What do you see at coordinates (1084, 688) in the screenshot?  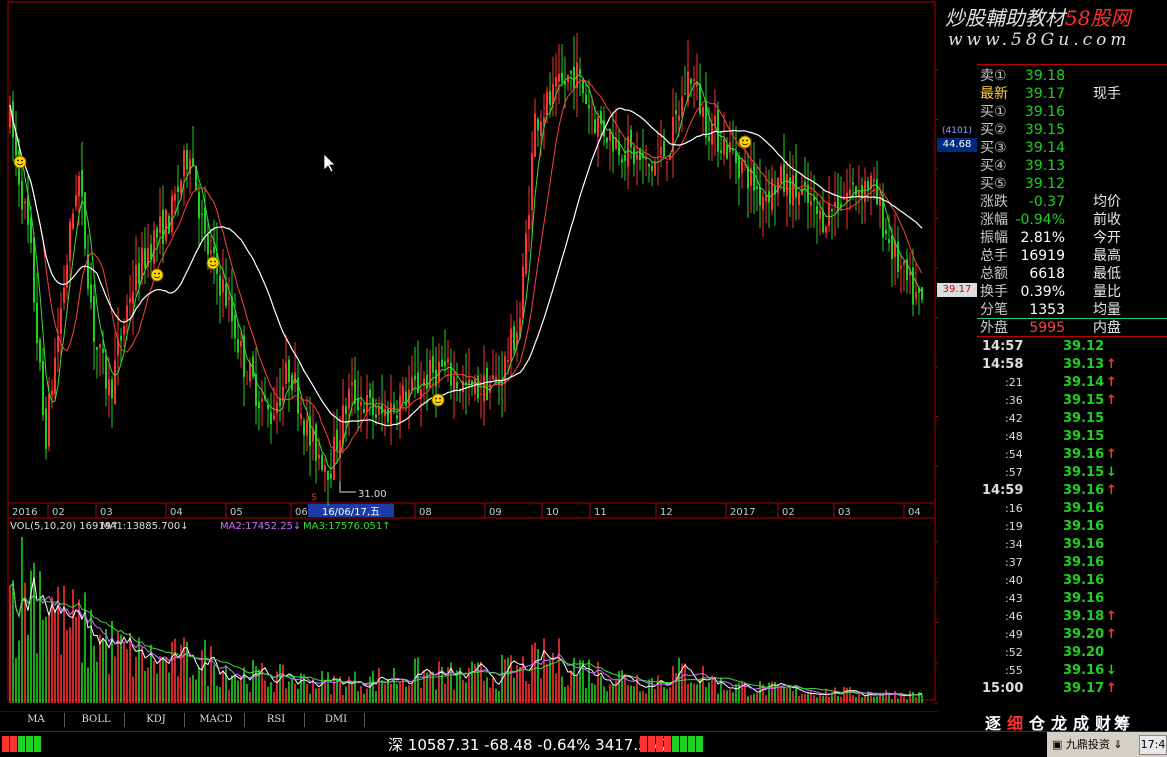 I see `tick-price: 39.17` at bounding box center [1084, 688].